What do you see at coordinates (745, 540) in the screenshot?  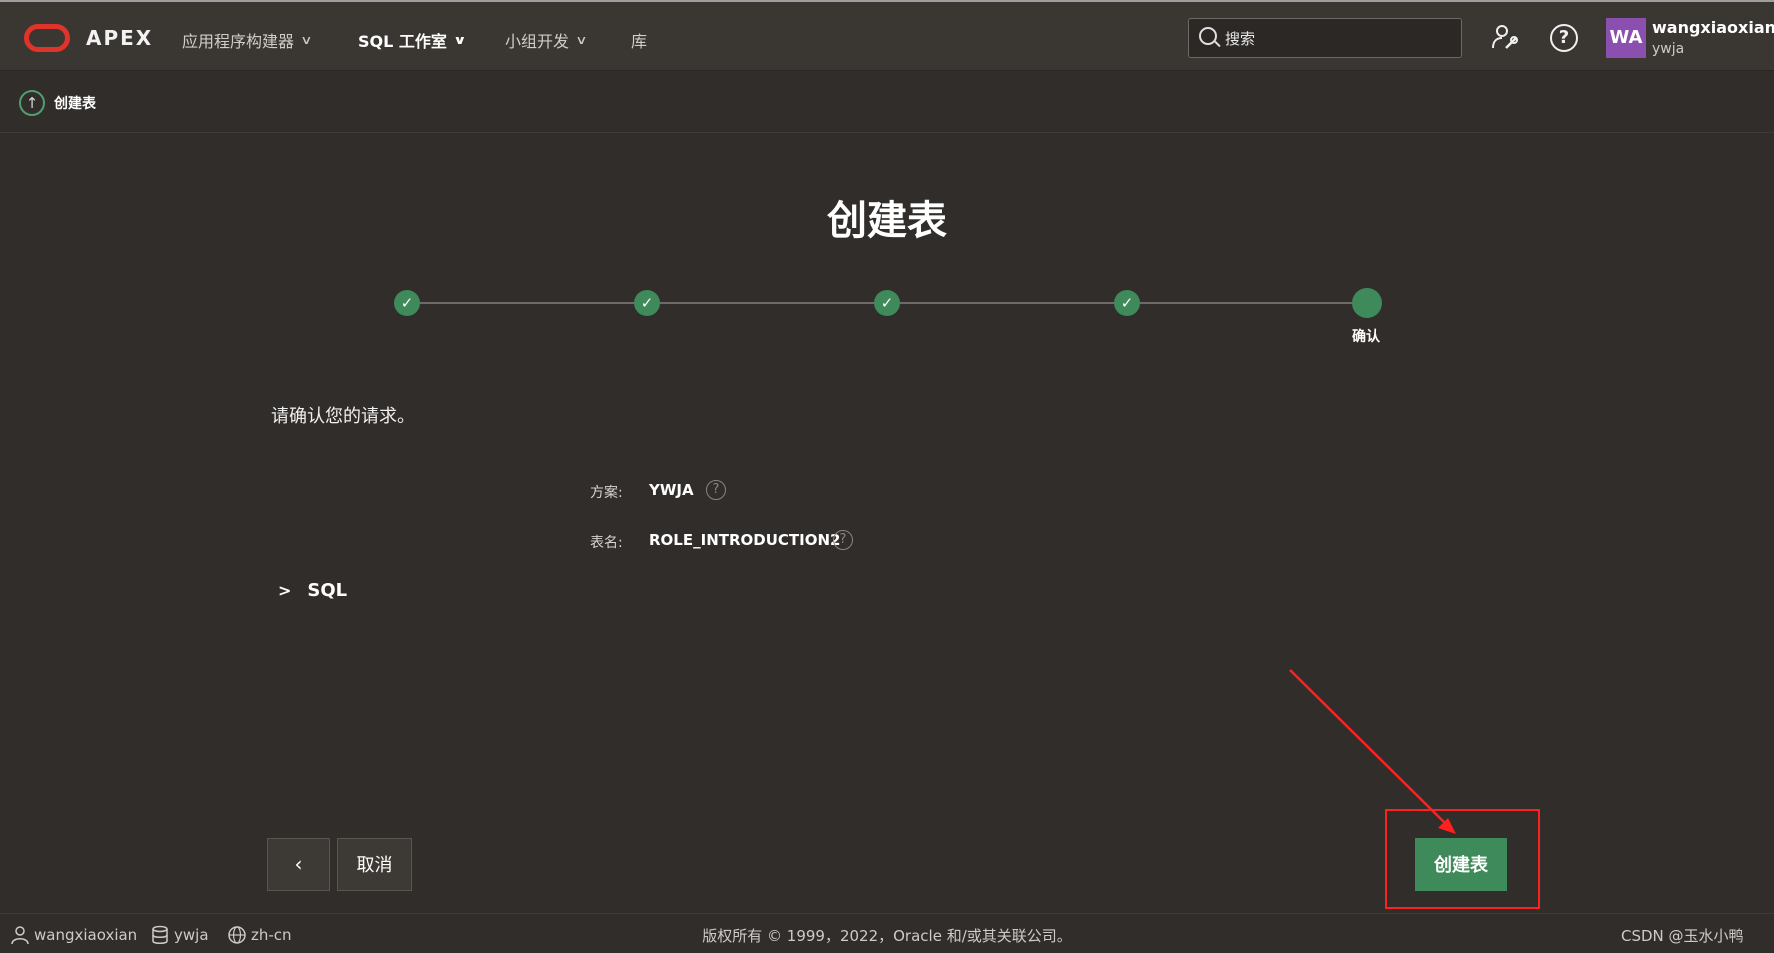 I see `table-name-value: ROLE_INTRODUCTION2` at bounding box center [745, 540].